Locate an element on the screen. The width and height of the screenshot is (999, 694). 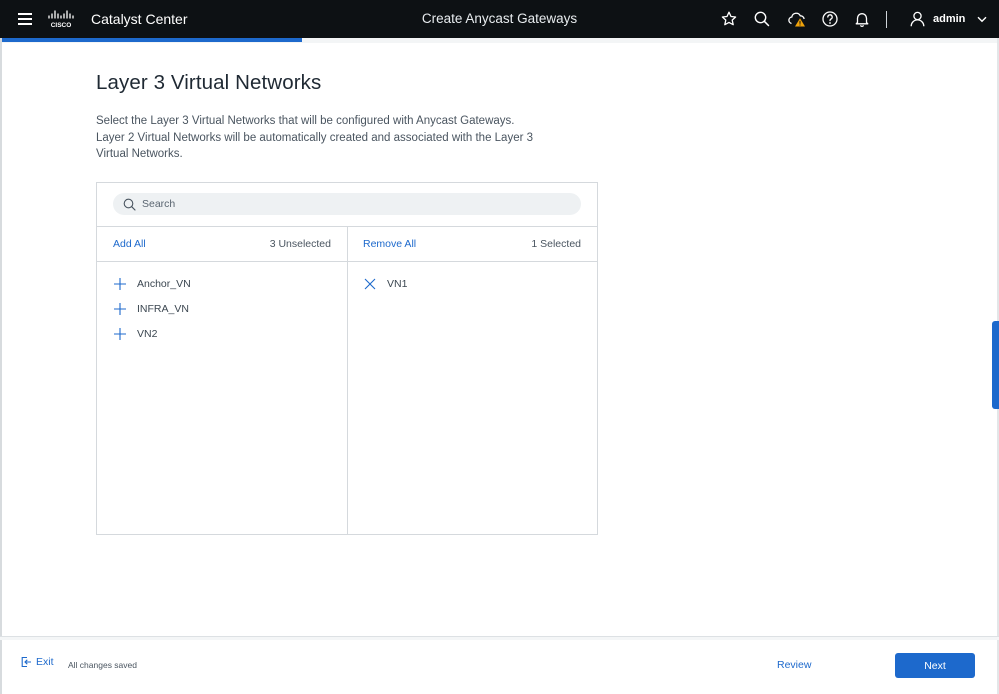
unselected-count: 3 Unselected is located at coordinates (300, 244).